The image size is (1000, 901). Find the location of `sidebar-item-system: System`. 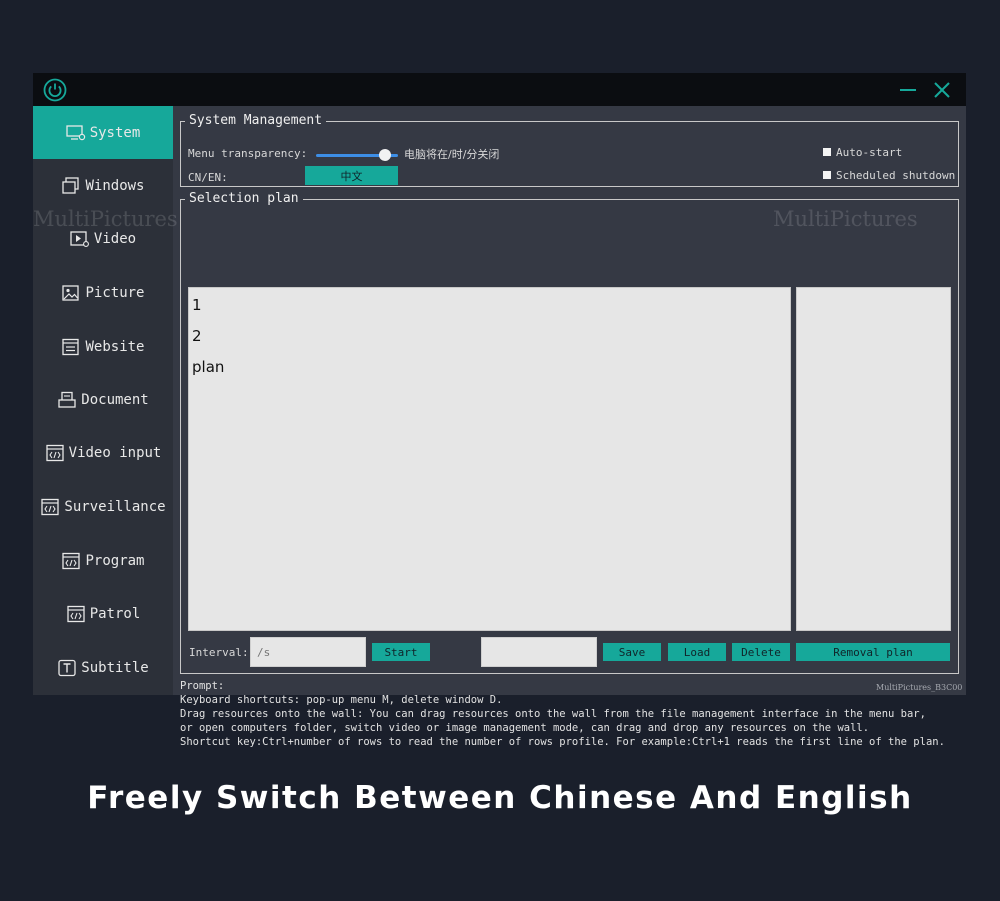

sidebar-item-system: System is located at coordinates (103, 132).